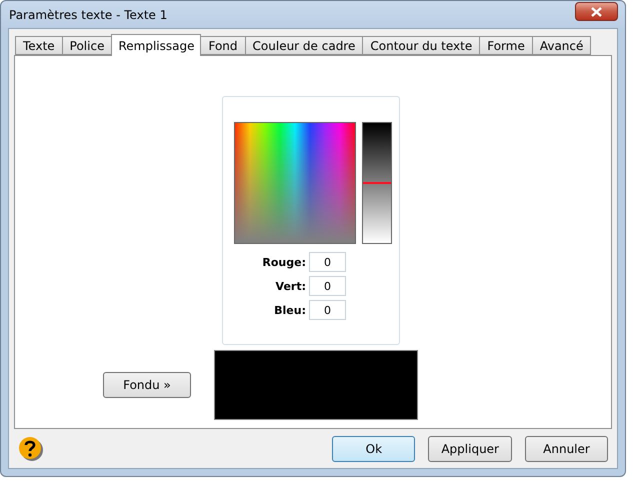  I want to click on tab: Remplissage, so click(156, 45).